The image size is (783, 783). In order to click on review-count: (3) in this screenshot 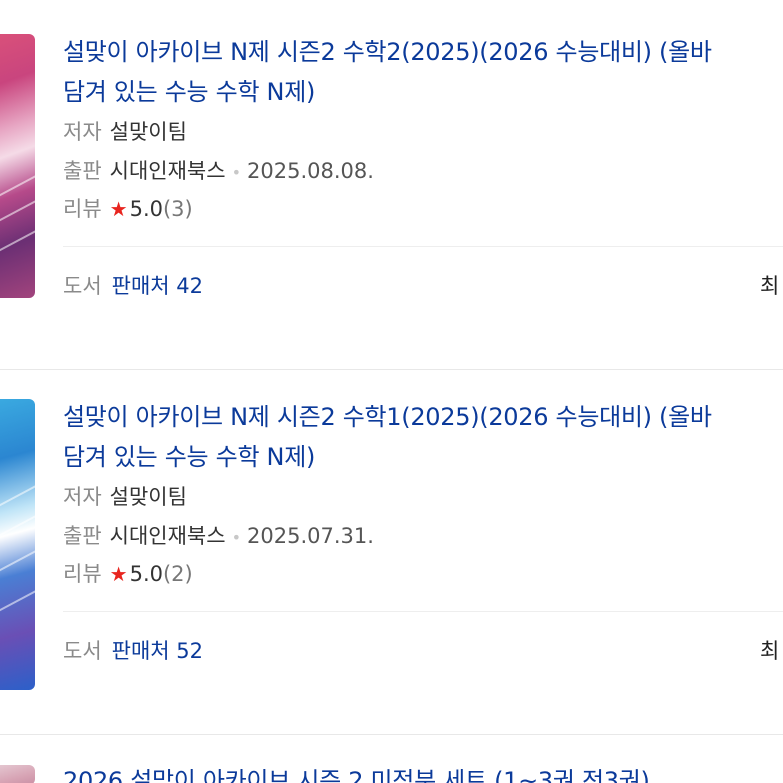, I will do `click(177, 209)`.